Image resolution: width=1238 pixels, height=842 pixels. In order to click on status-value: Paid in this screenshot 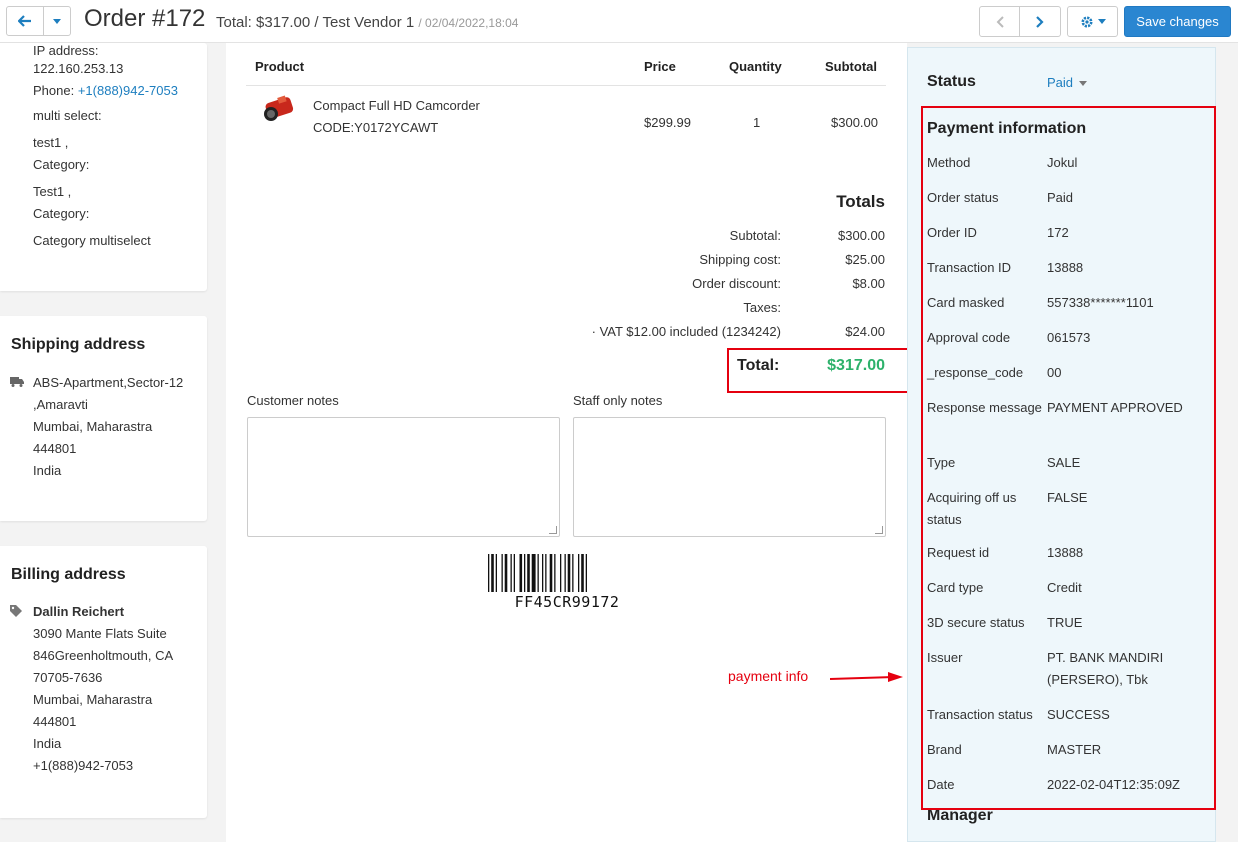, I will do `click(1060, 82)`.